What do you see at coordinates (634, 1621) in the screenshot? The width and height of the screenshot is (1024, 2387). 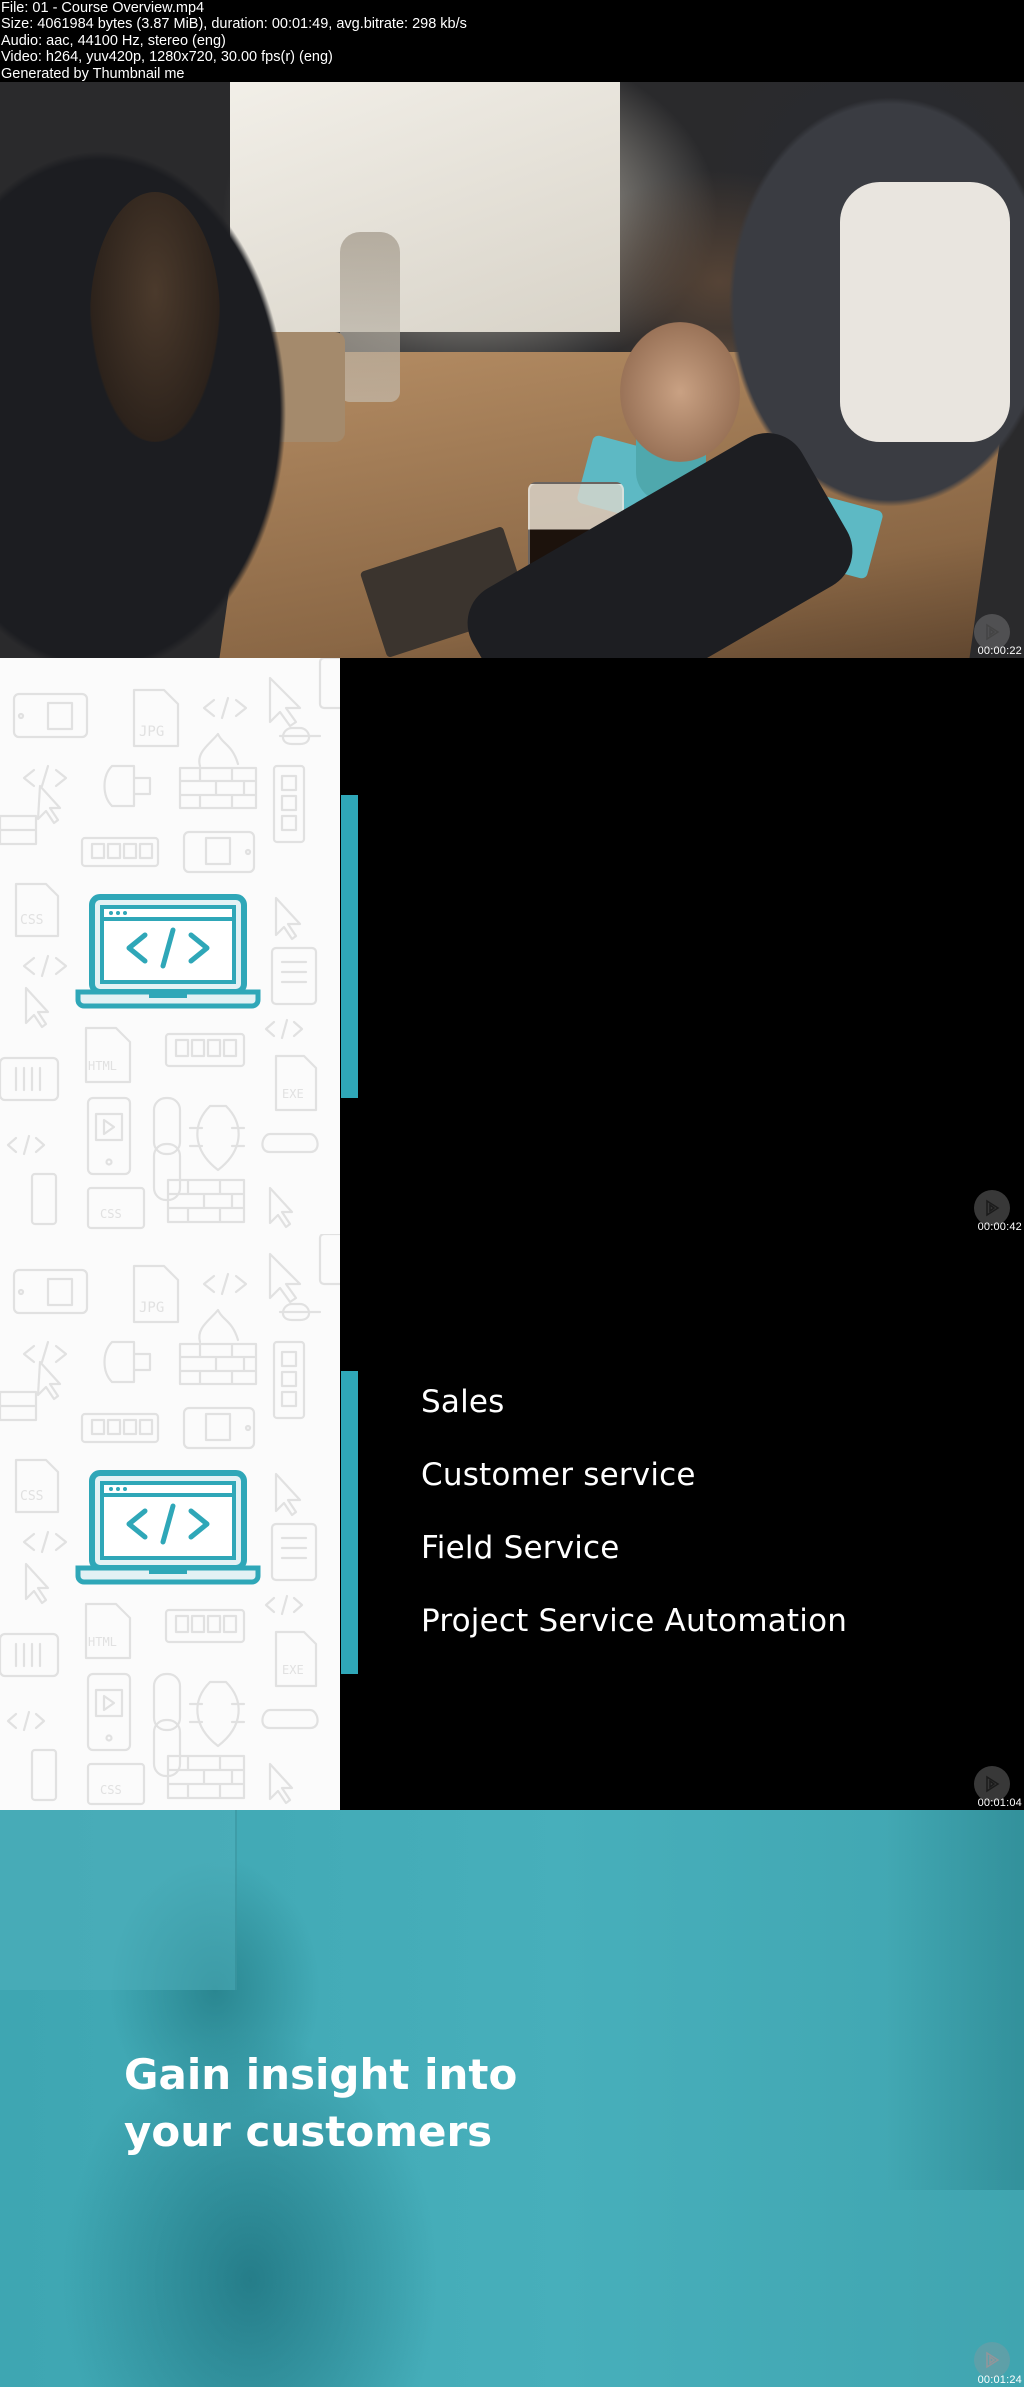 I see `list-item-project-service-automation: Project Service Automation` at bounding box center [634, 1621].